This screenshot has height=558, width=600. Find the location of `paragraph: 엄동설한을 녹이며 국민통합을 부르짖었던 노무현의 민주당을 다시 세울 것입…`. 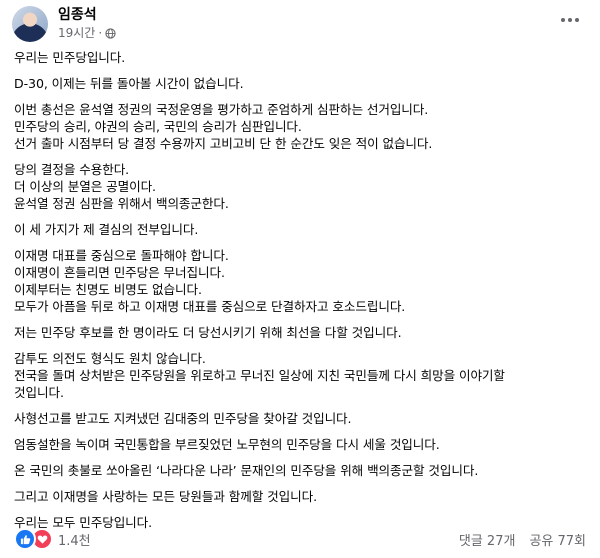

paragraph: 엄동설한을 녹이며 국민통합을 부르짖었던 노무현의 민주당을 다시 세울 것입… is located at coordinates (301, 444).